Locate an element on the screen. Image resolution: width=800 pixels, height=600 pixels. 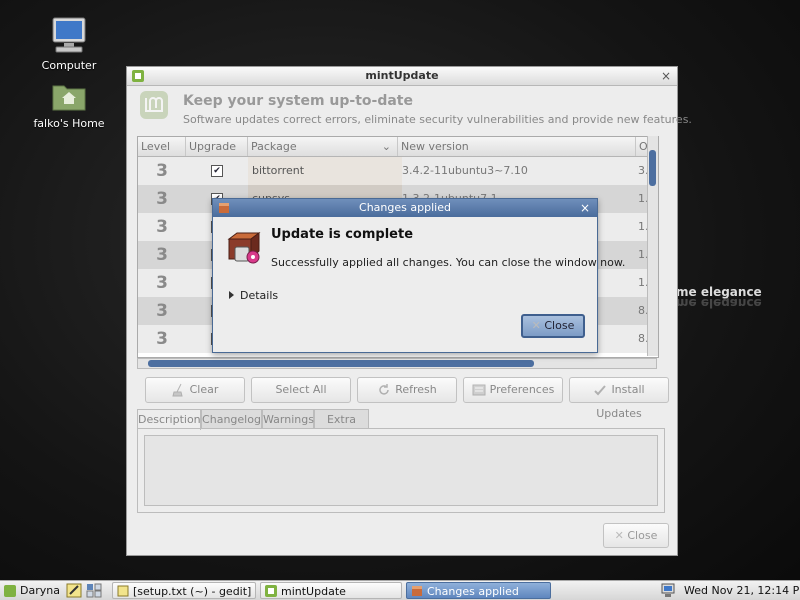
description-textview is located at coordinates (401, 470).